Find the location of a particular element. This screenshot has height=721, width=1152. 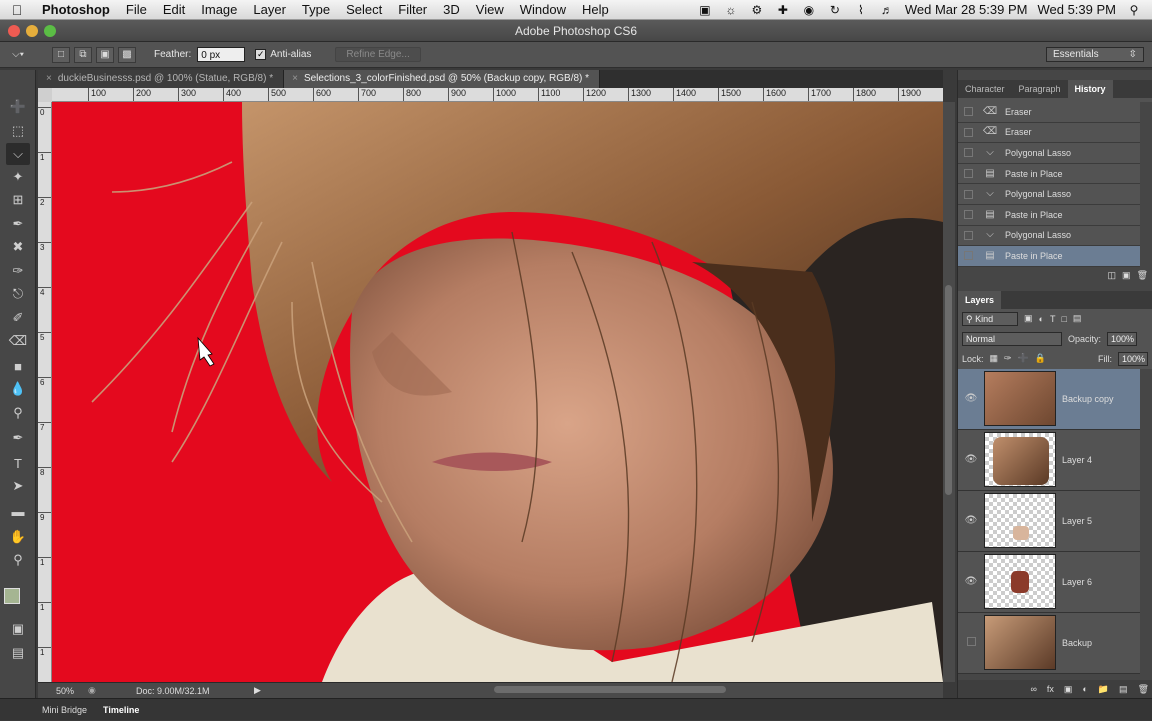

filter-pixel-icon: ▣ is located at coordinates (1028, 318).